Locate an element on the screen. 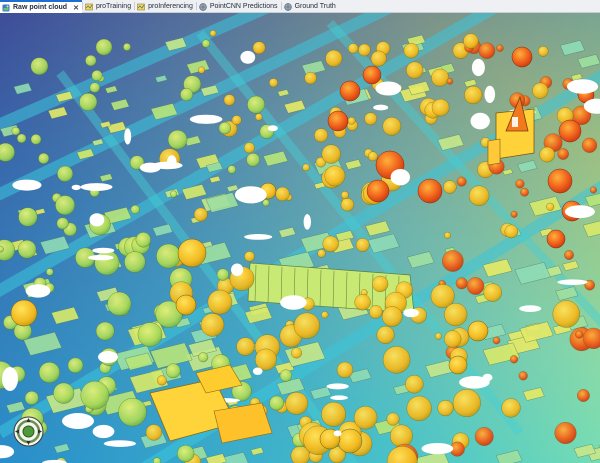  close-icon: ✕ is located at coordinates (76, 8).